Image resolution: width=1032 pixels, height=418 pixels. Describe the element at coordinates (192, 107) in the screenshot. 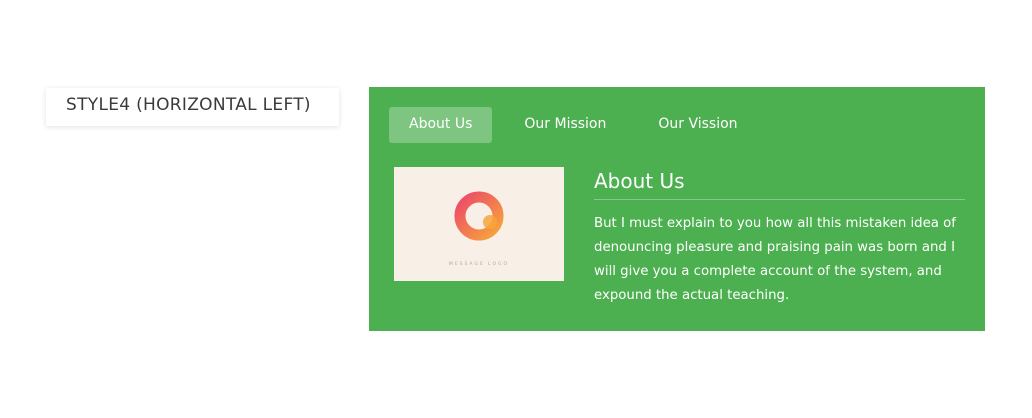

I see `style-label: STYLE4 (HORIZONTAL LEFT)` at that location.